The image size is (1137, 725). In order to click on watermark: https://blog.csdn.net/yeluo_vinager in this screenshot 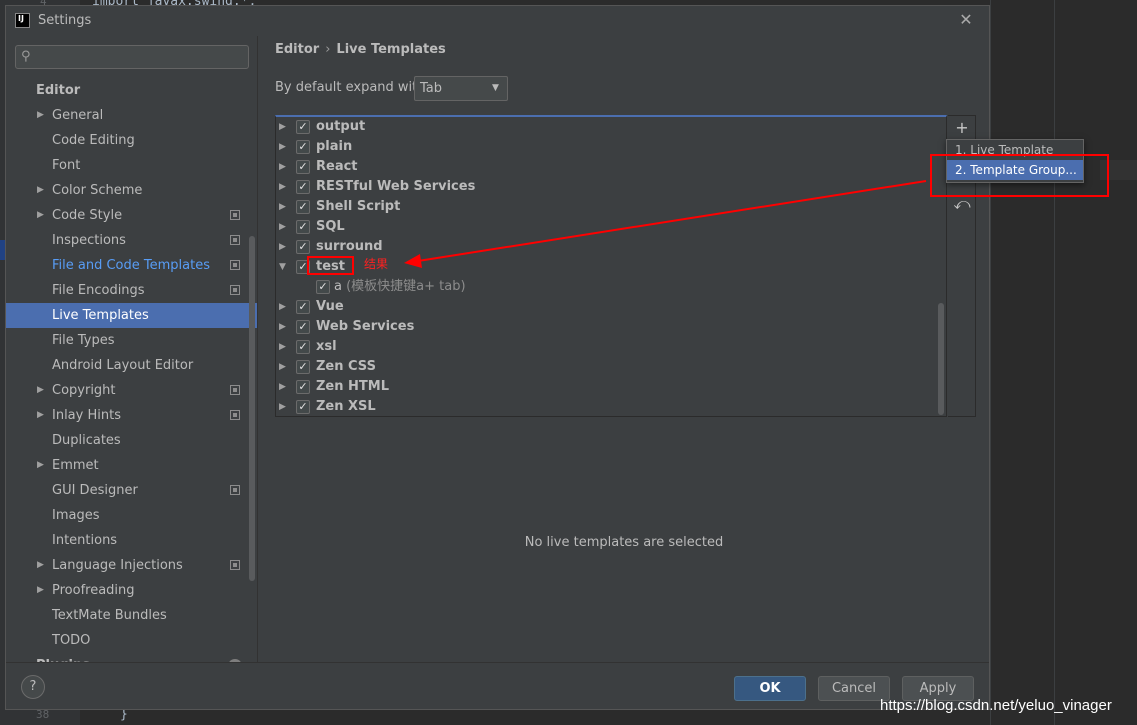, I will do `click(996, 705)`.